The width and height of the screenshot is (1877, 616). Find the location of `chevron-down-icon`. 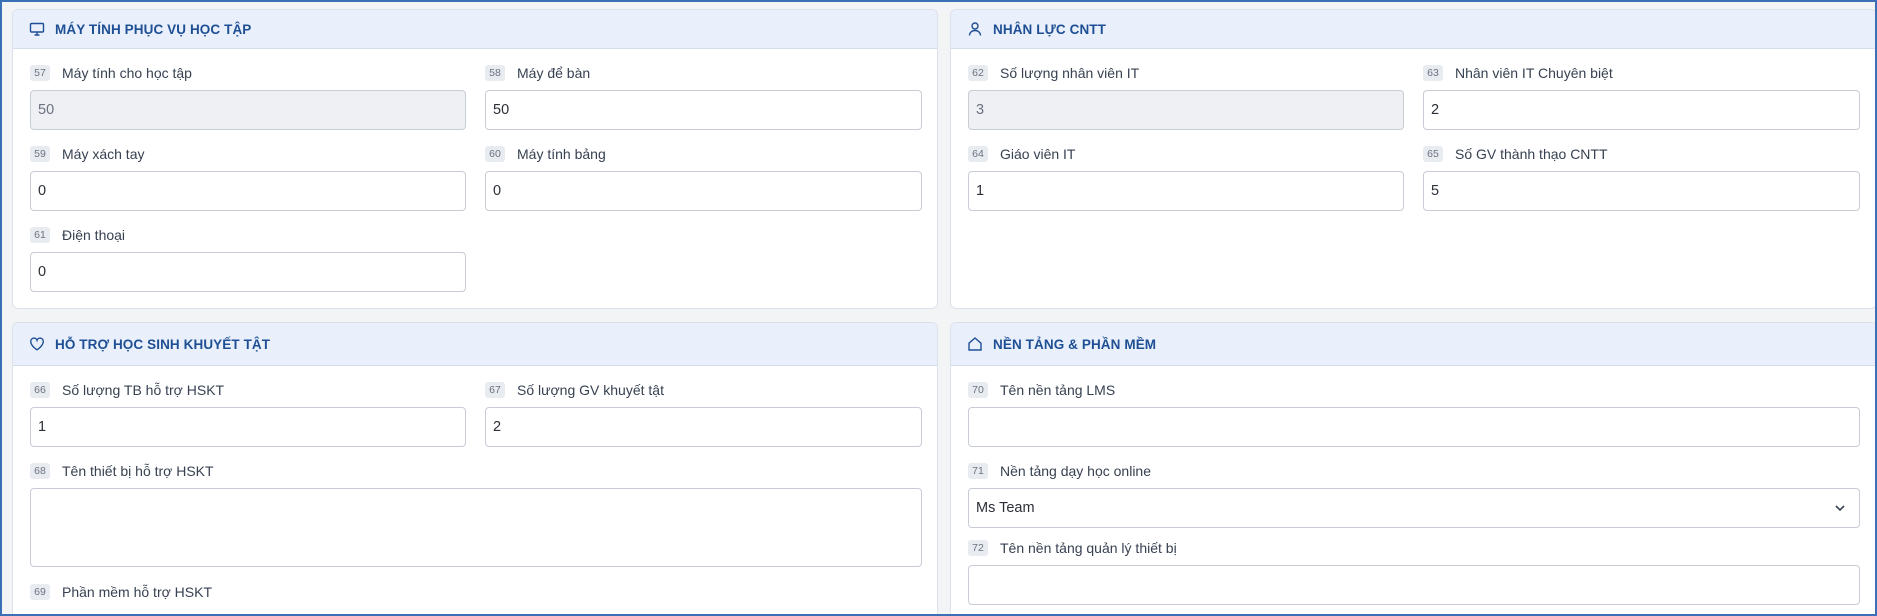

chevron-down-icon is located at coordinates (1840, 508).